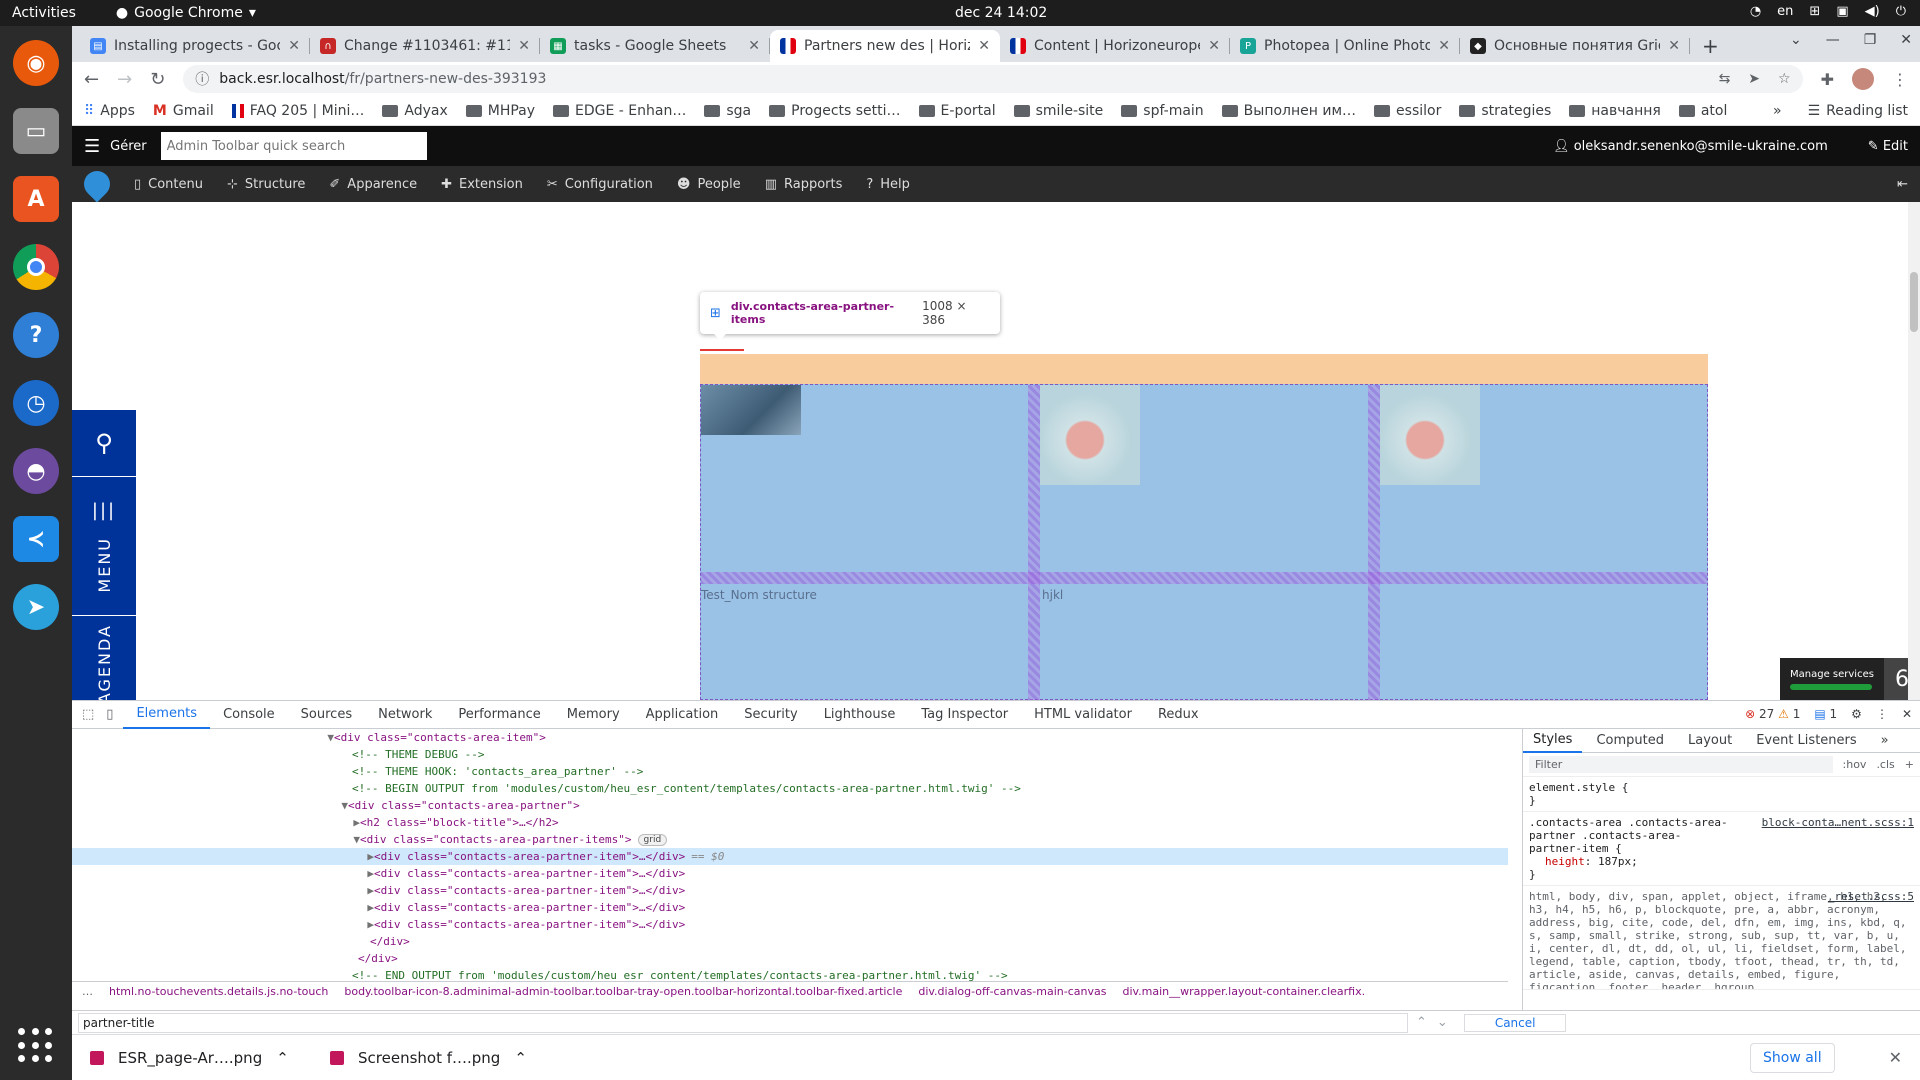  Describe the element at coordinates (115, 146) in the screenshot. I see `manage-button: ☰ Gérer` at that location.